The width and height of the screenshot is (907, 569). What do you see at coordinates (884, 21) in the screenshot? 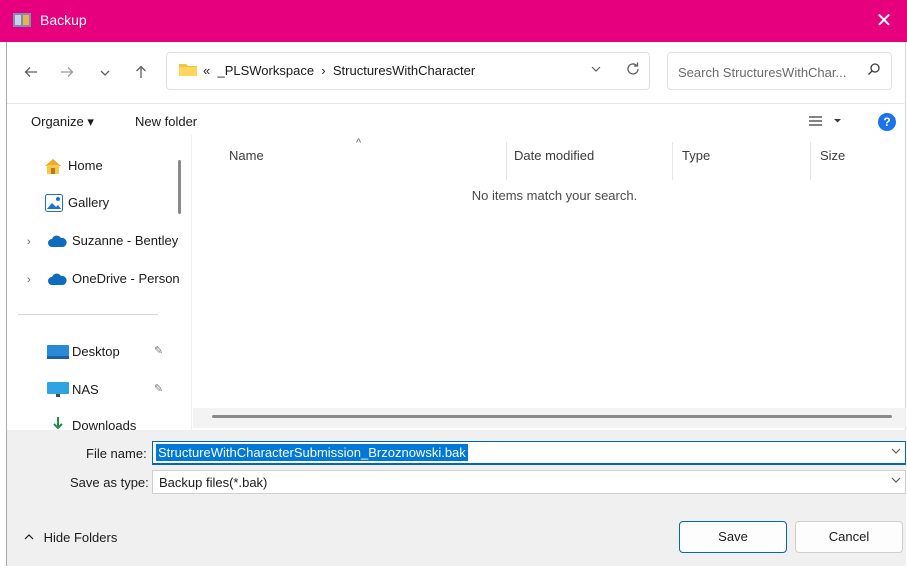
I see `close-icon: ✕` at bounding box center [884, 21].